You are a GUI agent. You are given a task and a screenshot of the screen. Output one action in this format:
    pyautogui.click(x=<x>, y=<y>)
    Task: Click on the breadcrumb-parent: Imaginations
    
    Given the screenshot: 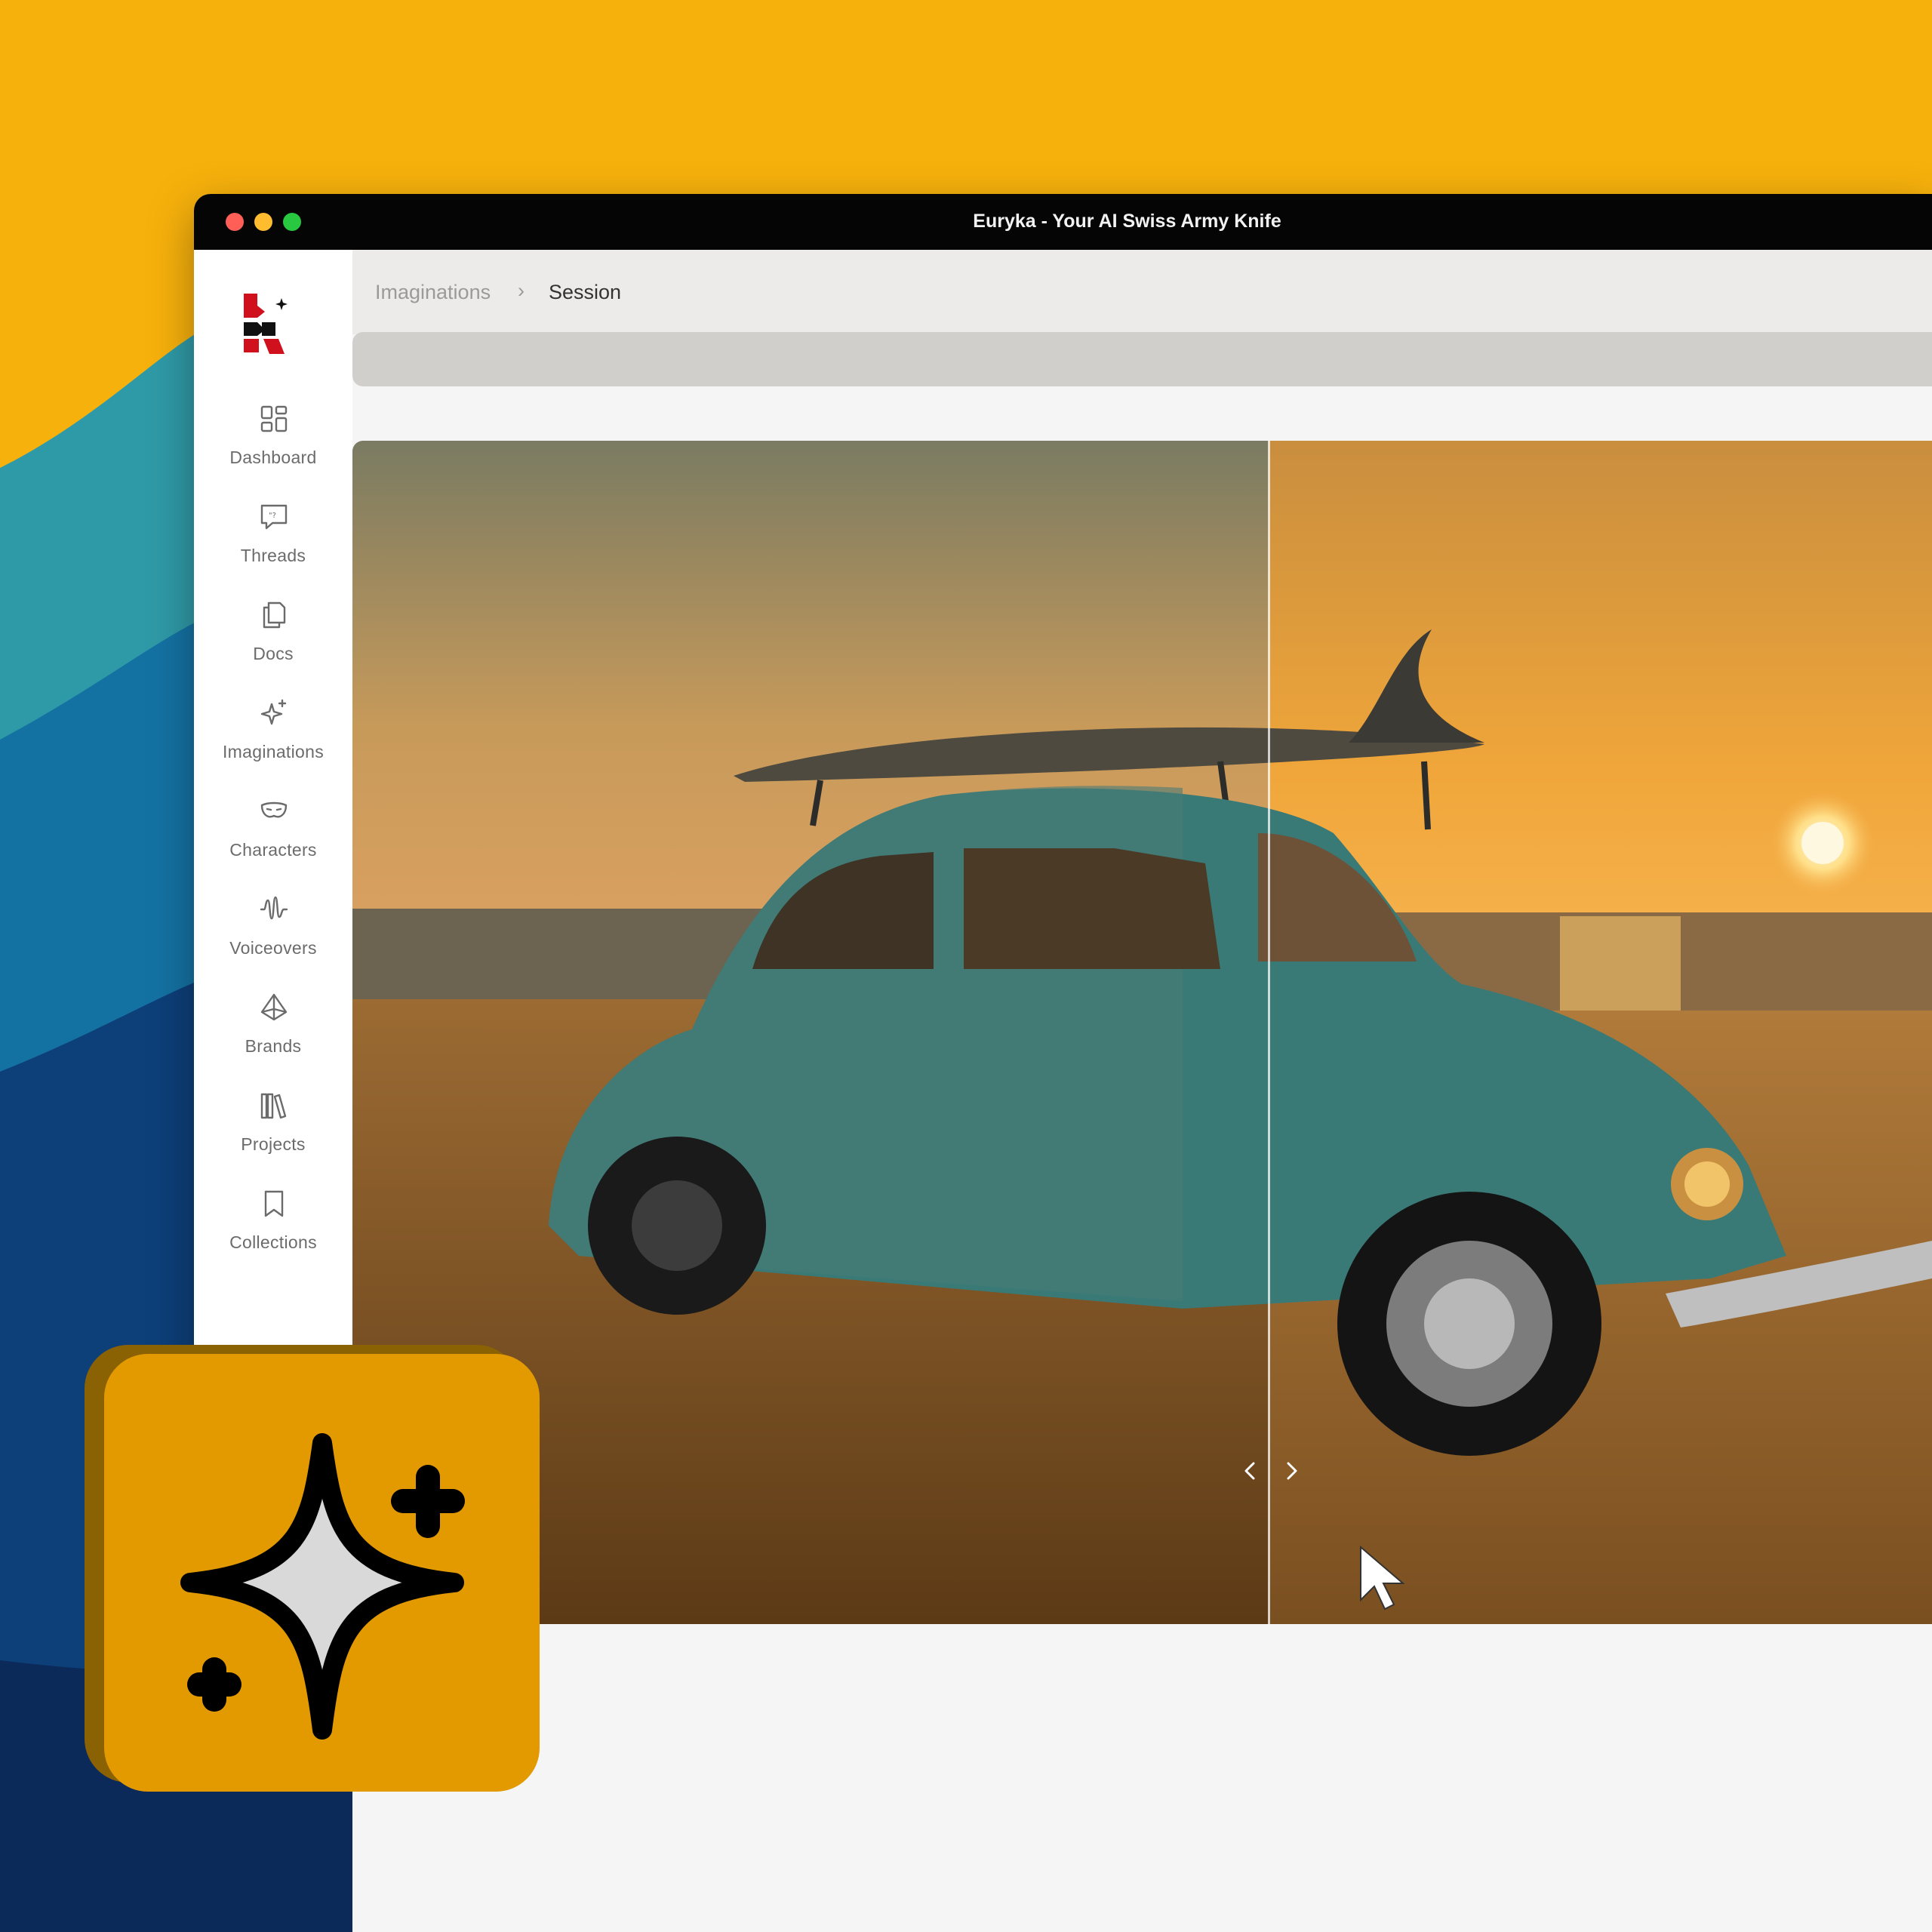 What is the action you would take?
    pyautogui.click(x=433, y=292)
    